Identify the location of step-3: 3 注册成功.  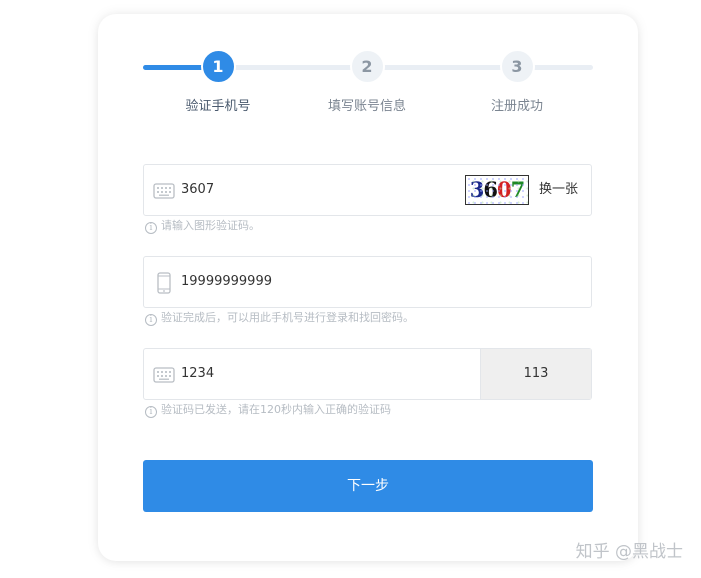
(517, 81).